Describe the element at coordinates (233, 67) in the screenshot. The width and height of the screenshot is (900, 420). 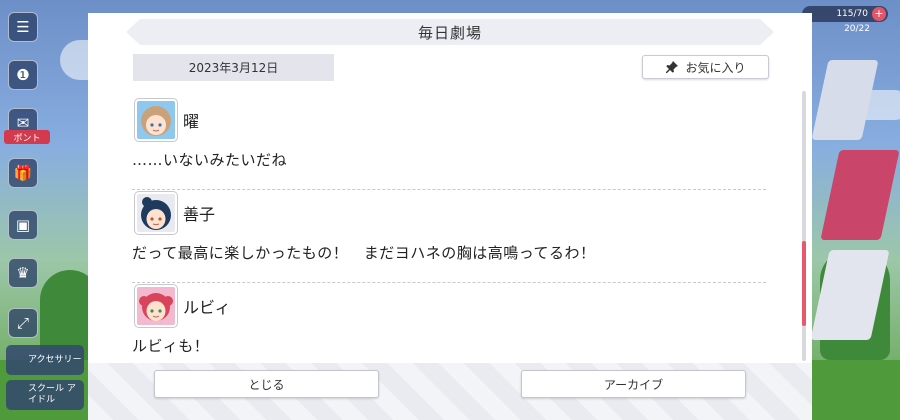
I see `date-label: 2023年3月12日` at that location.